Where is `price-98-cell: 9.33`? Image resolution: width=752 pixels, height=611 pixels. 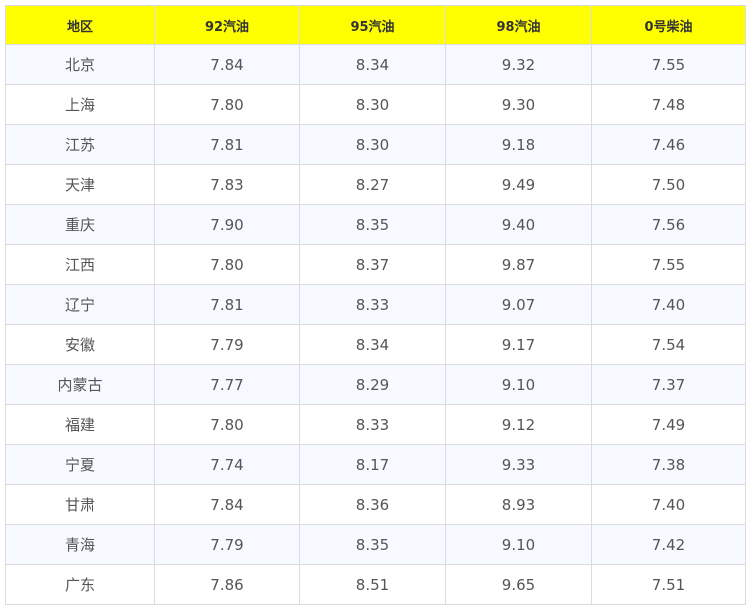 price-98-cell: 9.33 is located at coordinates (518, 464).